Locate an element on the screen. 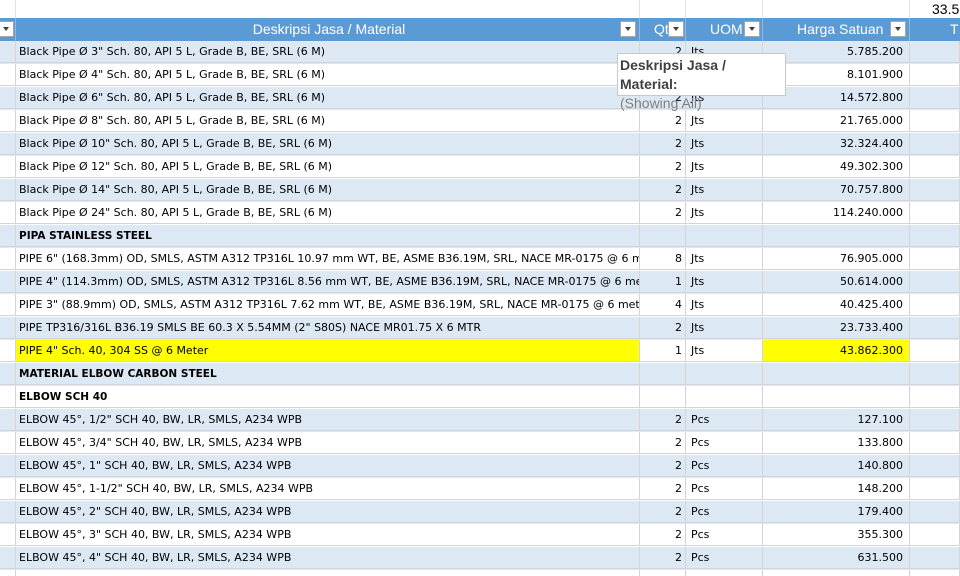 Image resolution: width=960 pixels, height=576 pixels. unit-price-cell: 50.614.000 is located at coordinates (836, 282).